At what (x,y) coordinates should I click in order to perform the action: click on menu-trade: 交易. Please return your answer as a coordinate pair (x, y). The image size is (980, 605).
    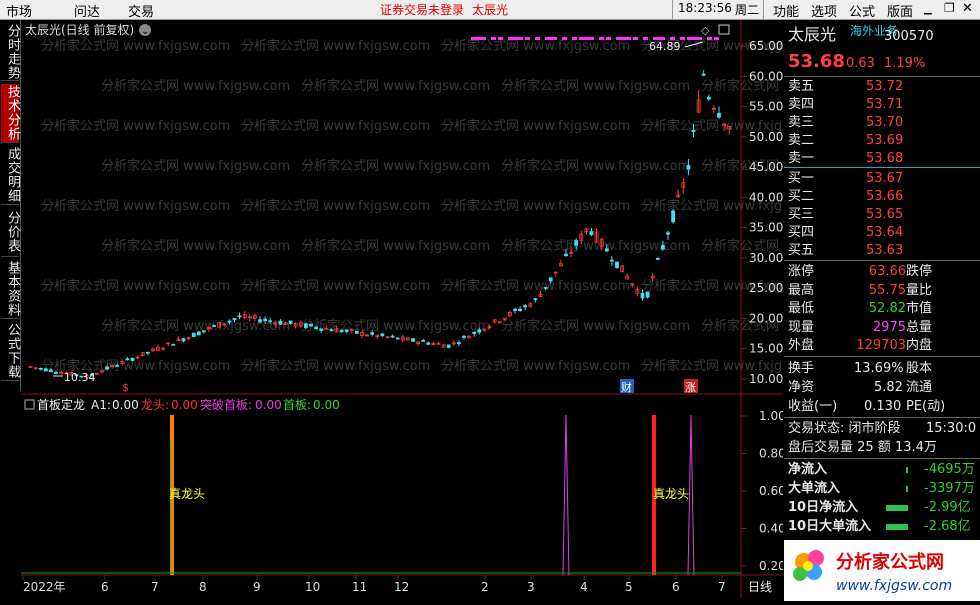
    Looking at the image, I should click on (141, 10).